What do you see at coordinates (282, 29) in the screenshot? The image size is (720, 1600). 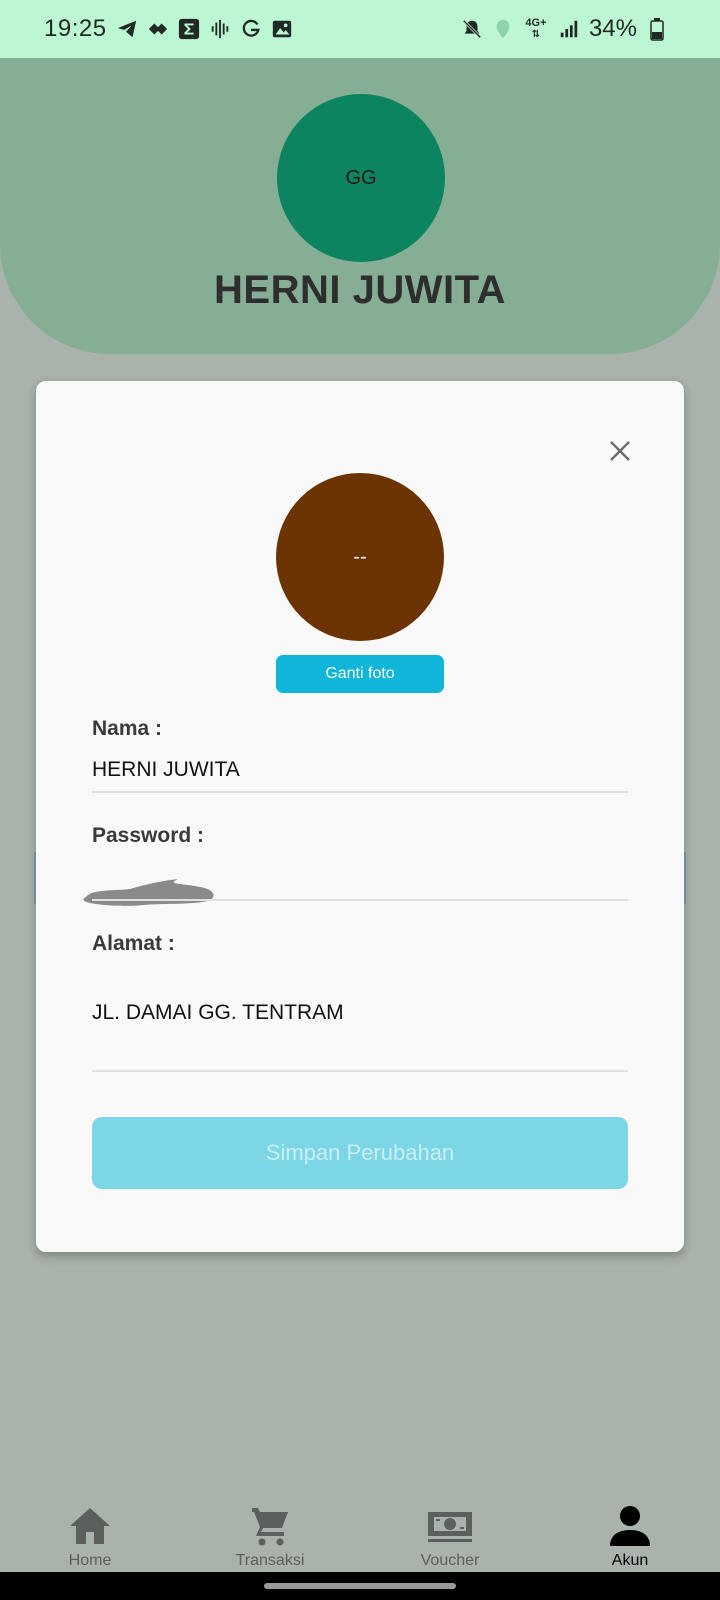 I see `gallery-icon` at bounding box center [282, 29].